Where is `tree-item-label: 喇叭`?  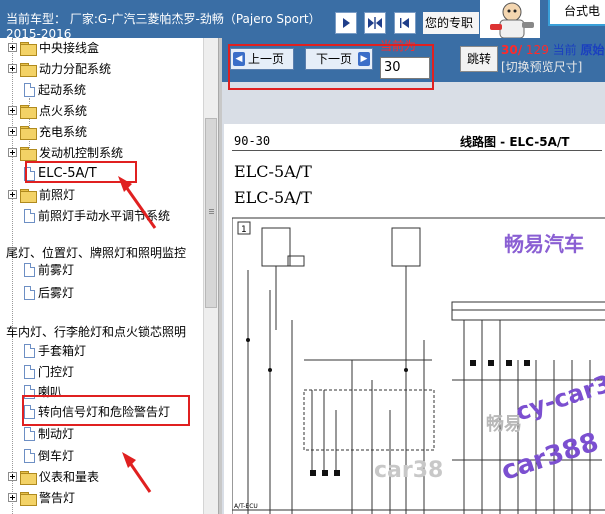
tree-item-label: 喇叭 is located at coordinates (50, 392).